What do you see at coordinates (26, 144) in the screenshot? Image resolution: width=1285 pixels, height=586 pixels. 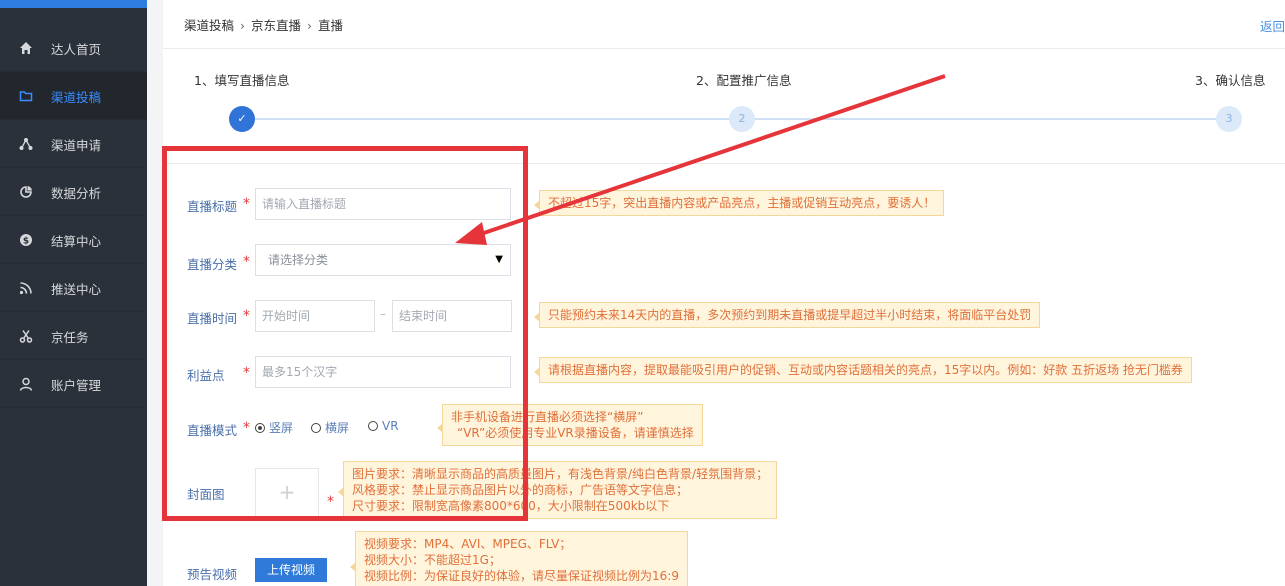 I see `share-nodes-icon` at bounding box center [26, 144].